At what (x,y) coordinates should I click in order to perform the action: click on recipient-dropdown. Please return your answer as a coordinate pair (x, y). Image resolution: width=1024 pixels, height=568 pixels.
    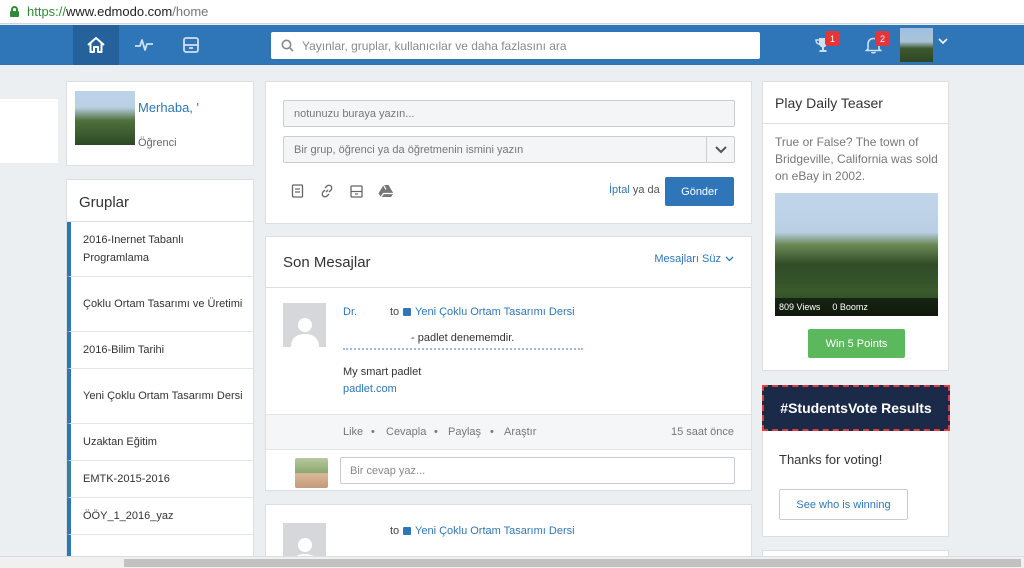
    Looking at the image, I should click on (720, 149).